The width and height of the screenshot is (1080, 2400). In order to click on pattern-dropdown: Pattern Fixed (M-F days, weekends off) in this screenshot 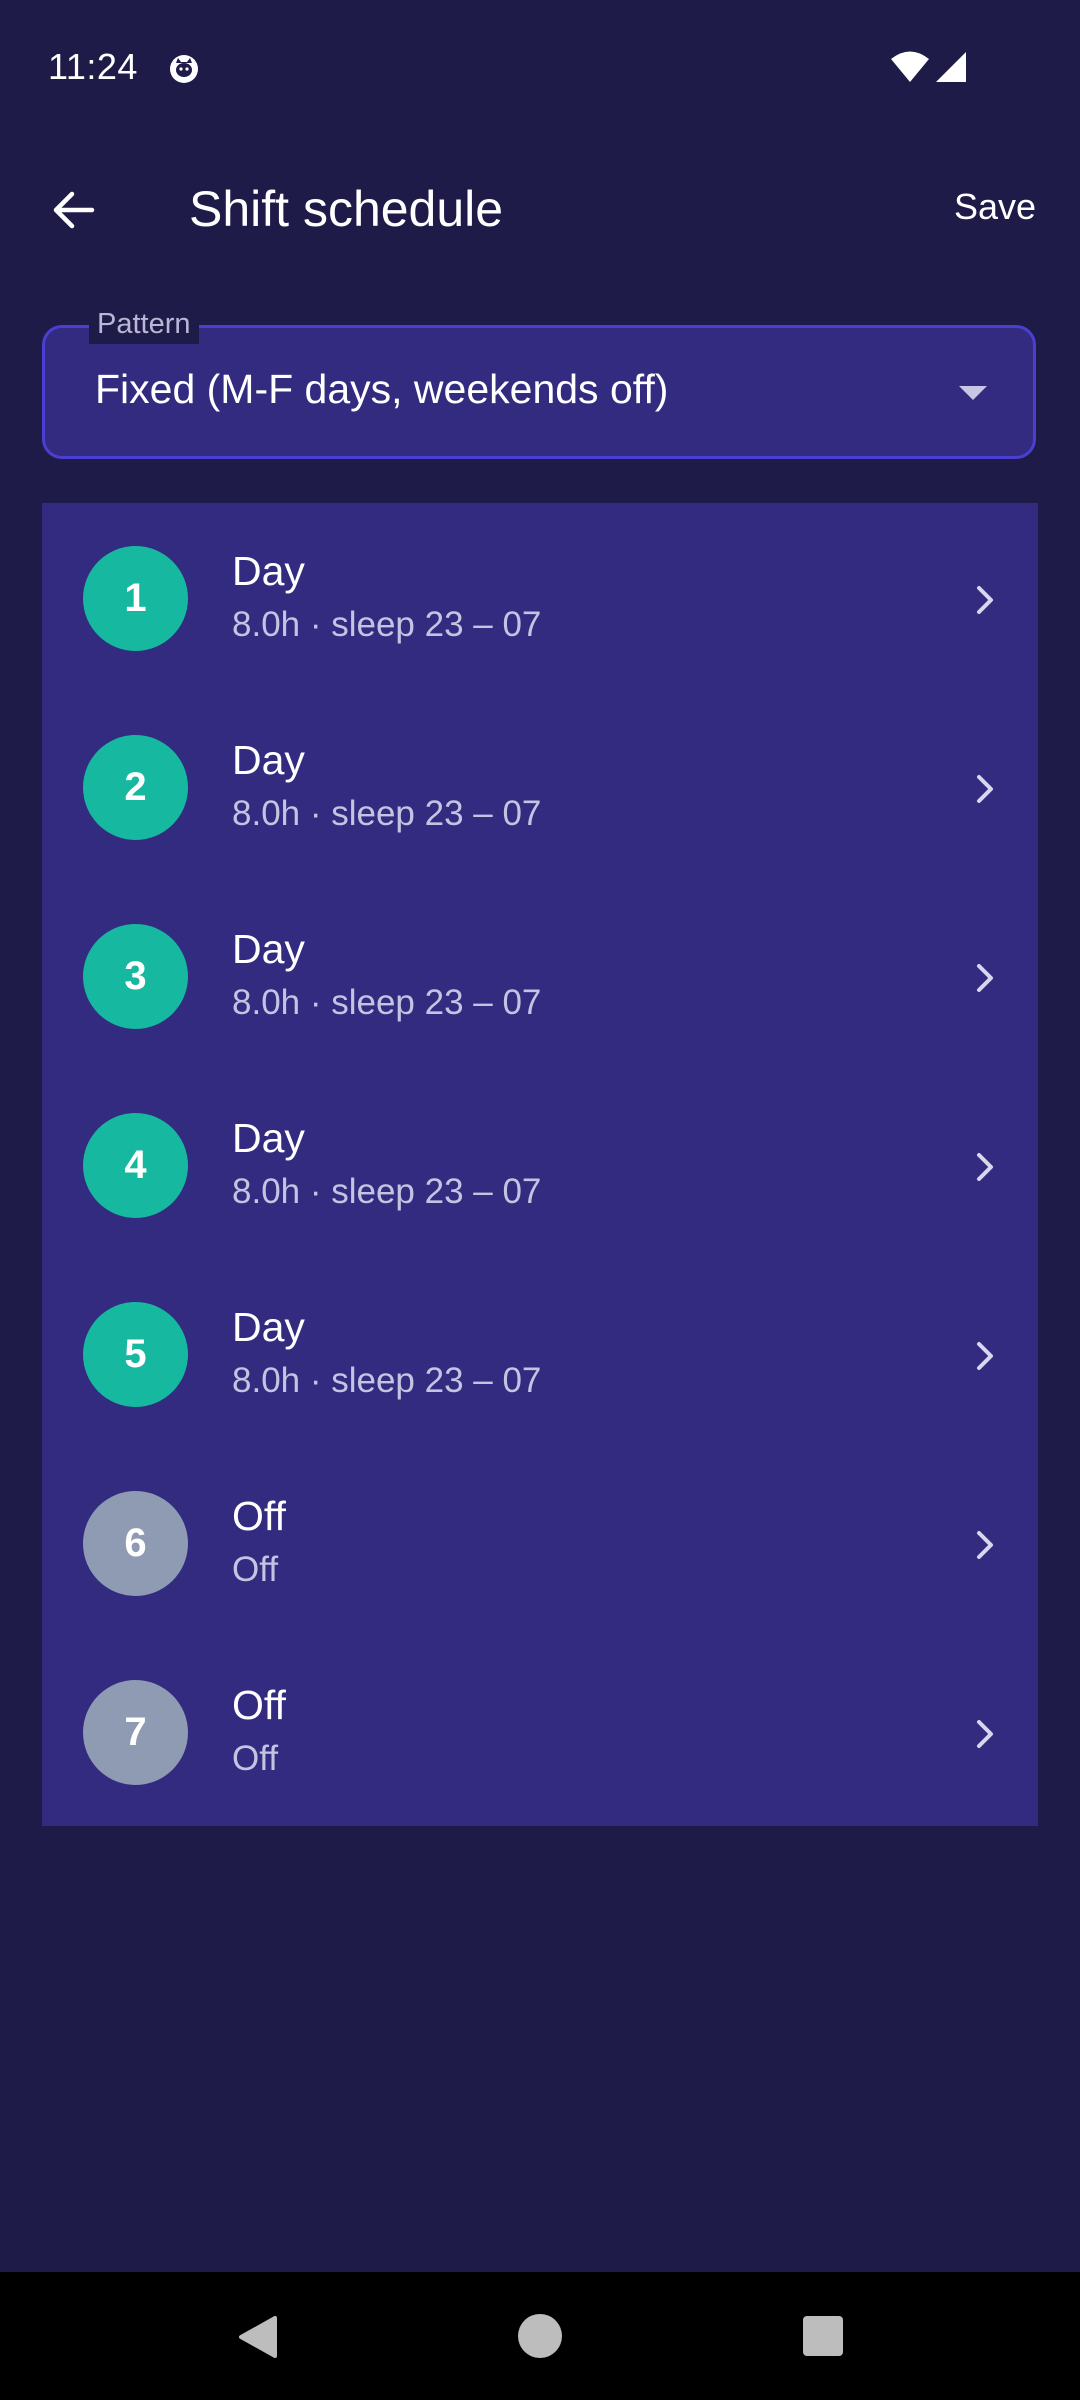, I will do `click(539, 381)`.